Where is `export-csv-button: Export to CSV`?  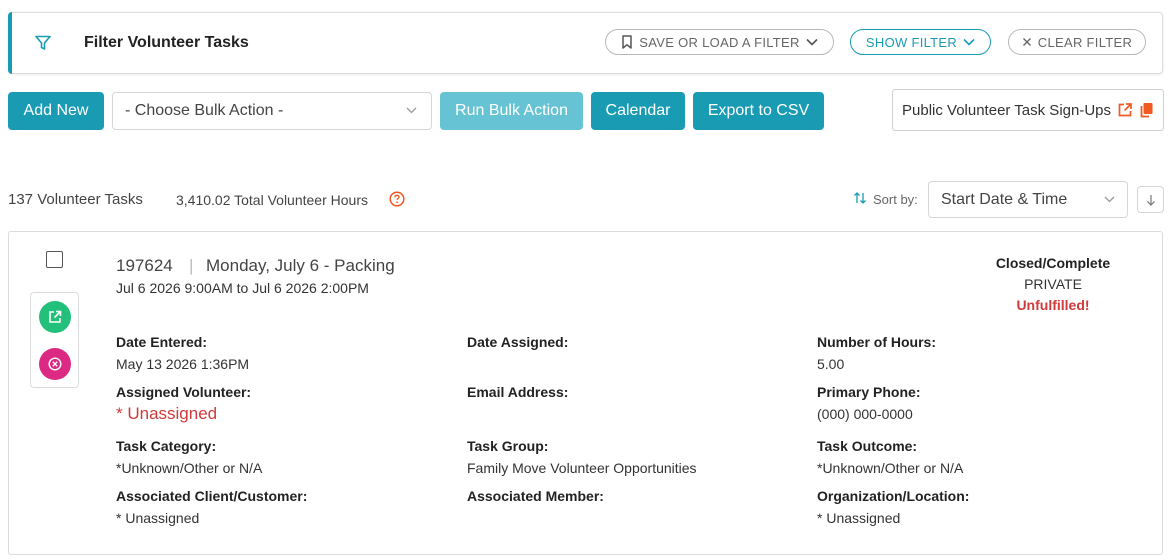
export-csv-button: Export to CSV is located at coordinates (758, 111).